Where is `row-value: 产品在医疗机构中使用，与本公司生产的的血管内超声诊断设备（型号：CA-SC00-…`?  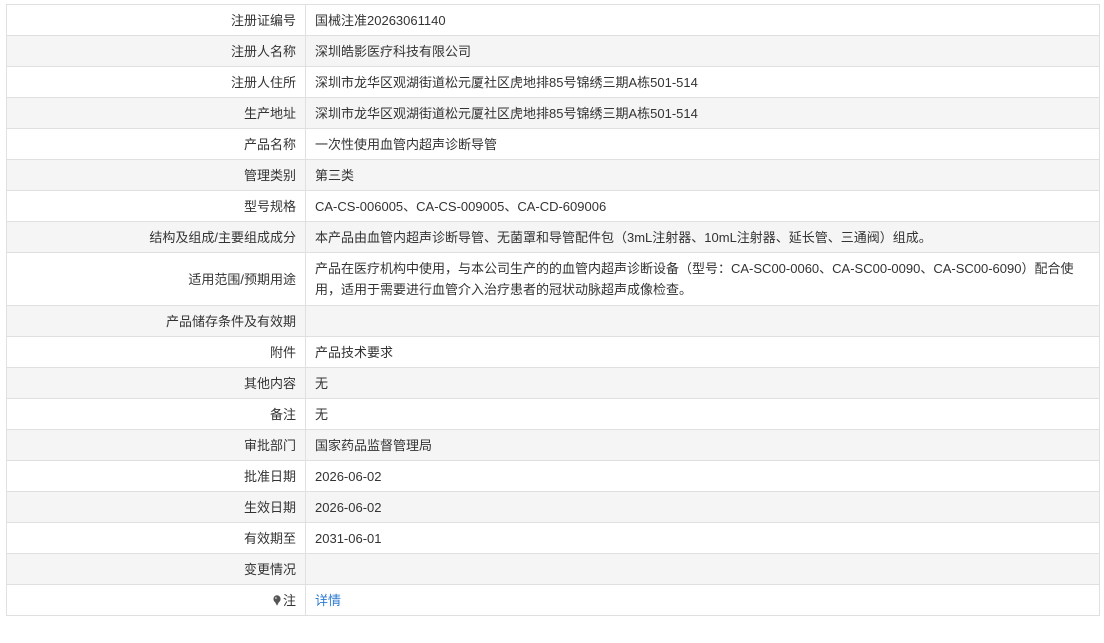
row-value: 产品在医疗机构中使用，与本公司生产的的血管内超声诊断设备（型号：CA-SC00-… is located at coordinates (702, 279).